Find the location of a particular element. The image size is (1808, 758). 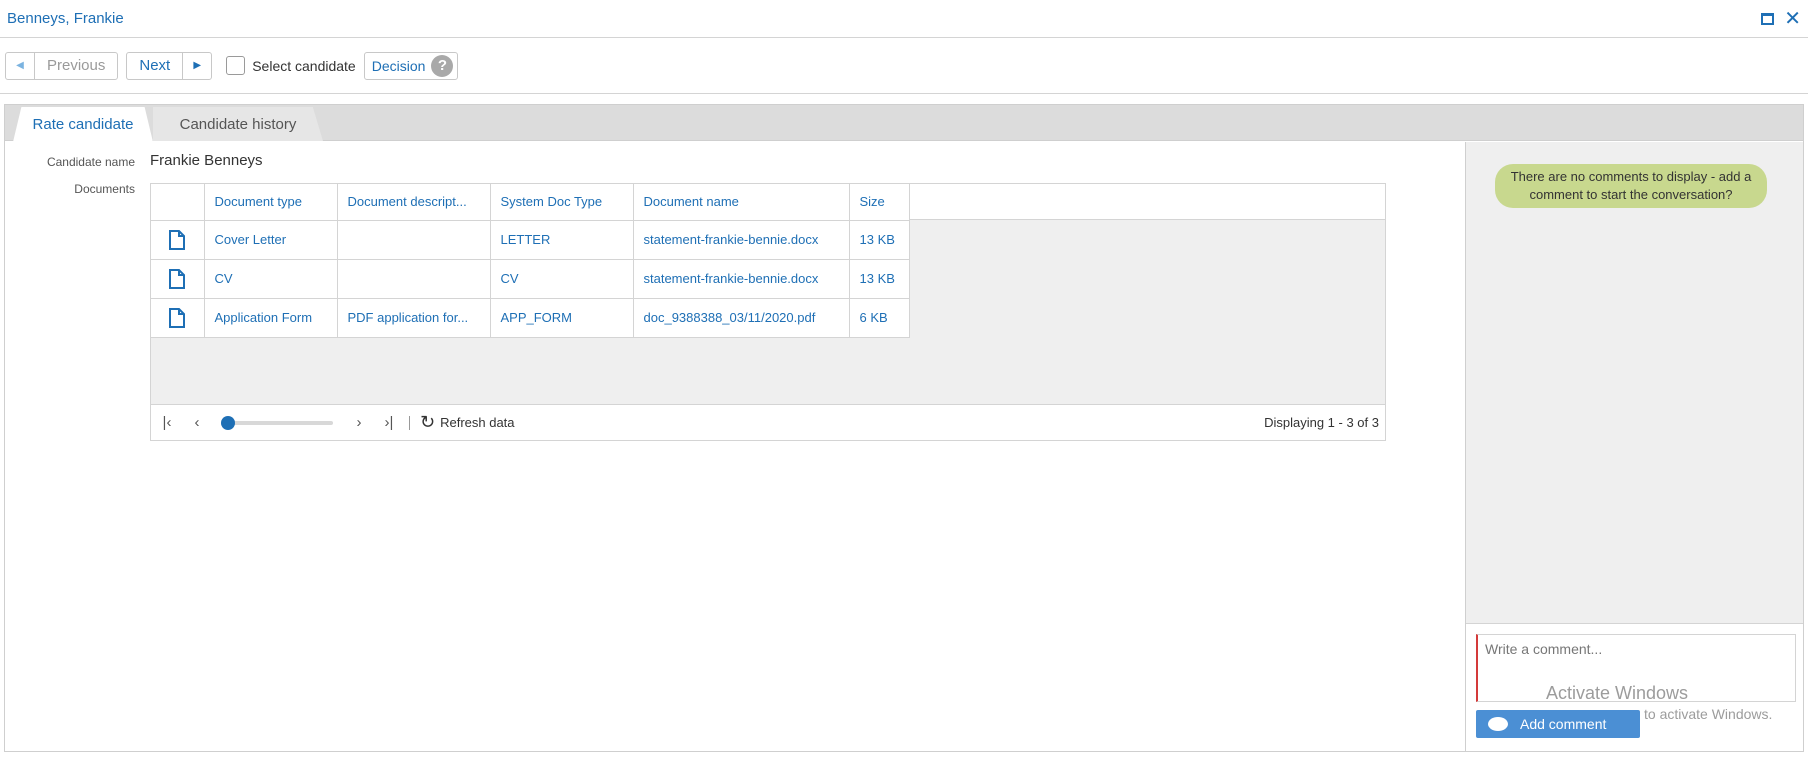

document-type-cell: Application Form is located at coordinates (271, 318).